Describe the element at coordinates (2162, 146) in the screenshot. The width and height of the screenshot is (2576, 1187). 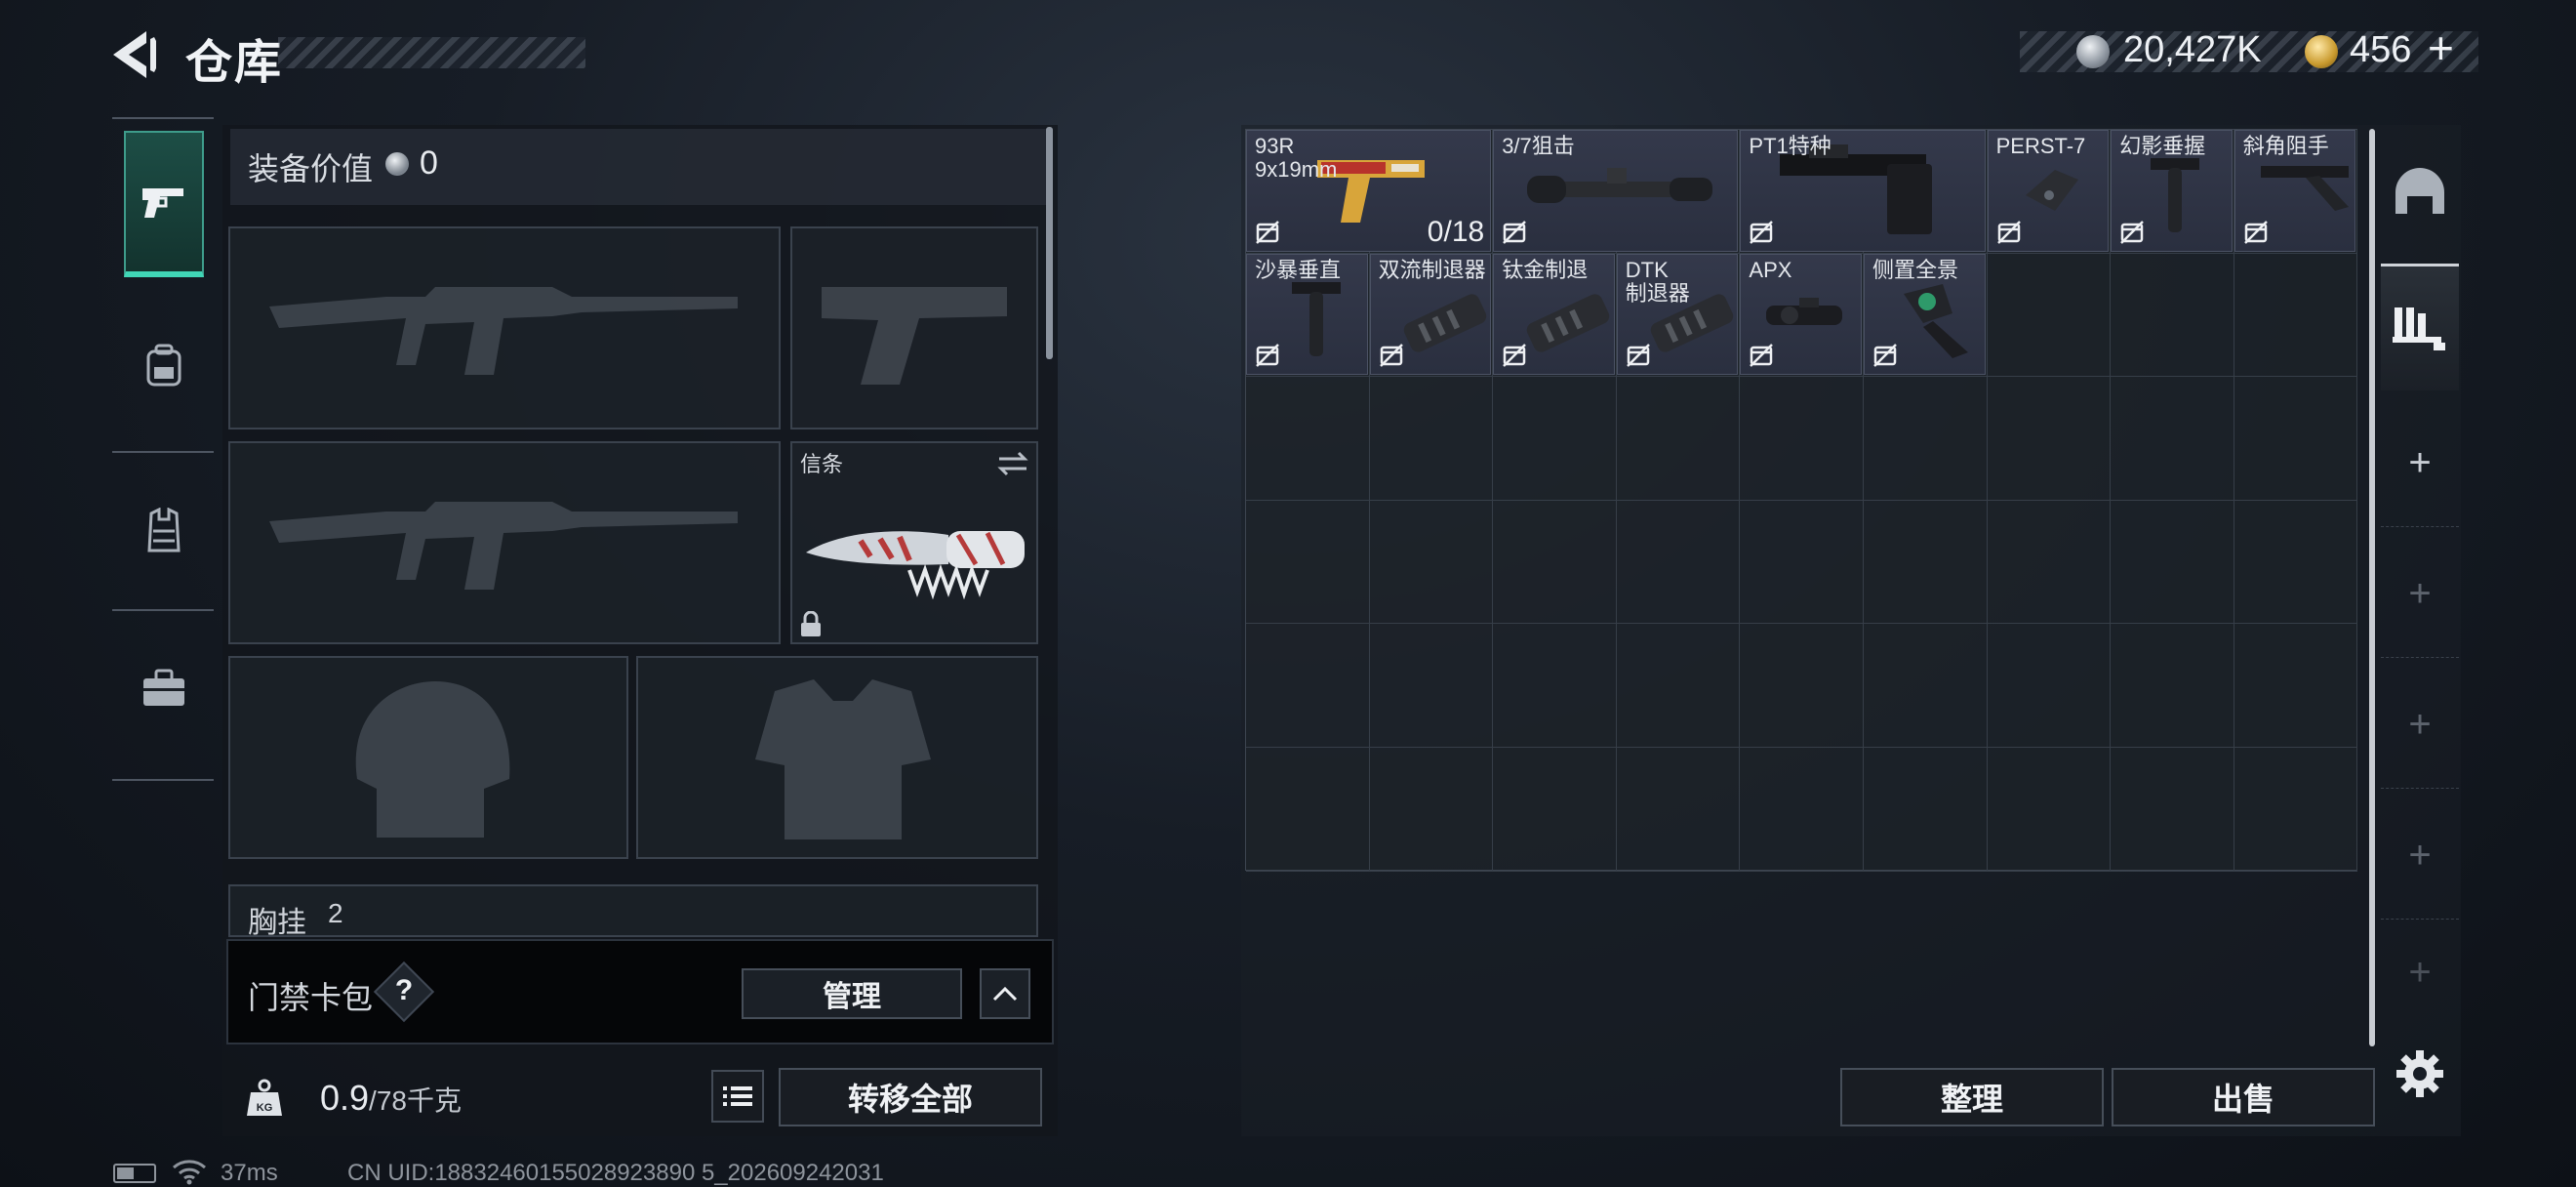
I see `stash-item-name: 幻影垂握` at that location.